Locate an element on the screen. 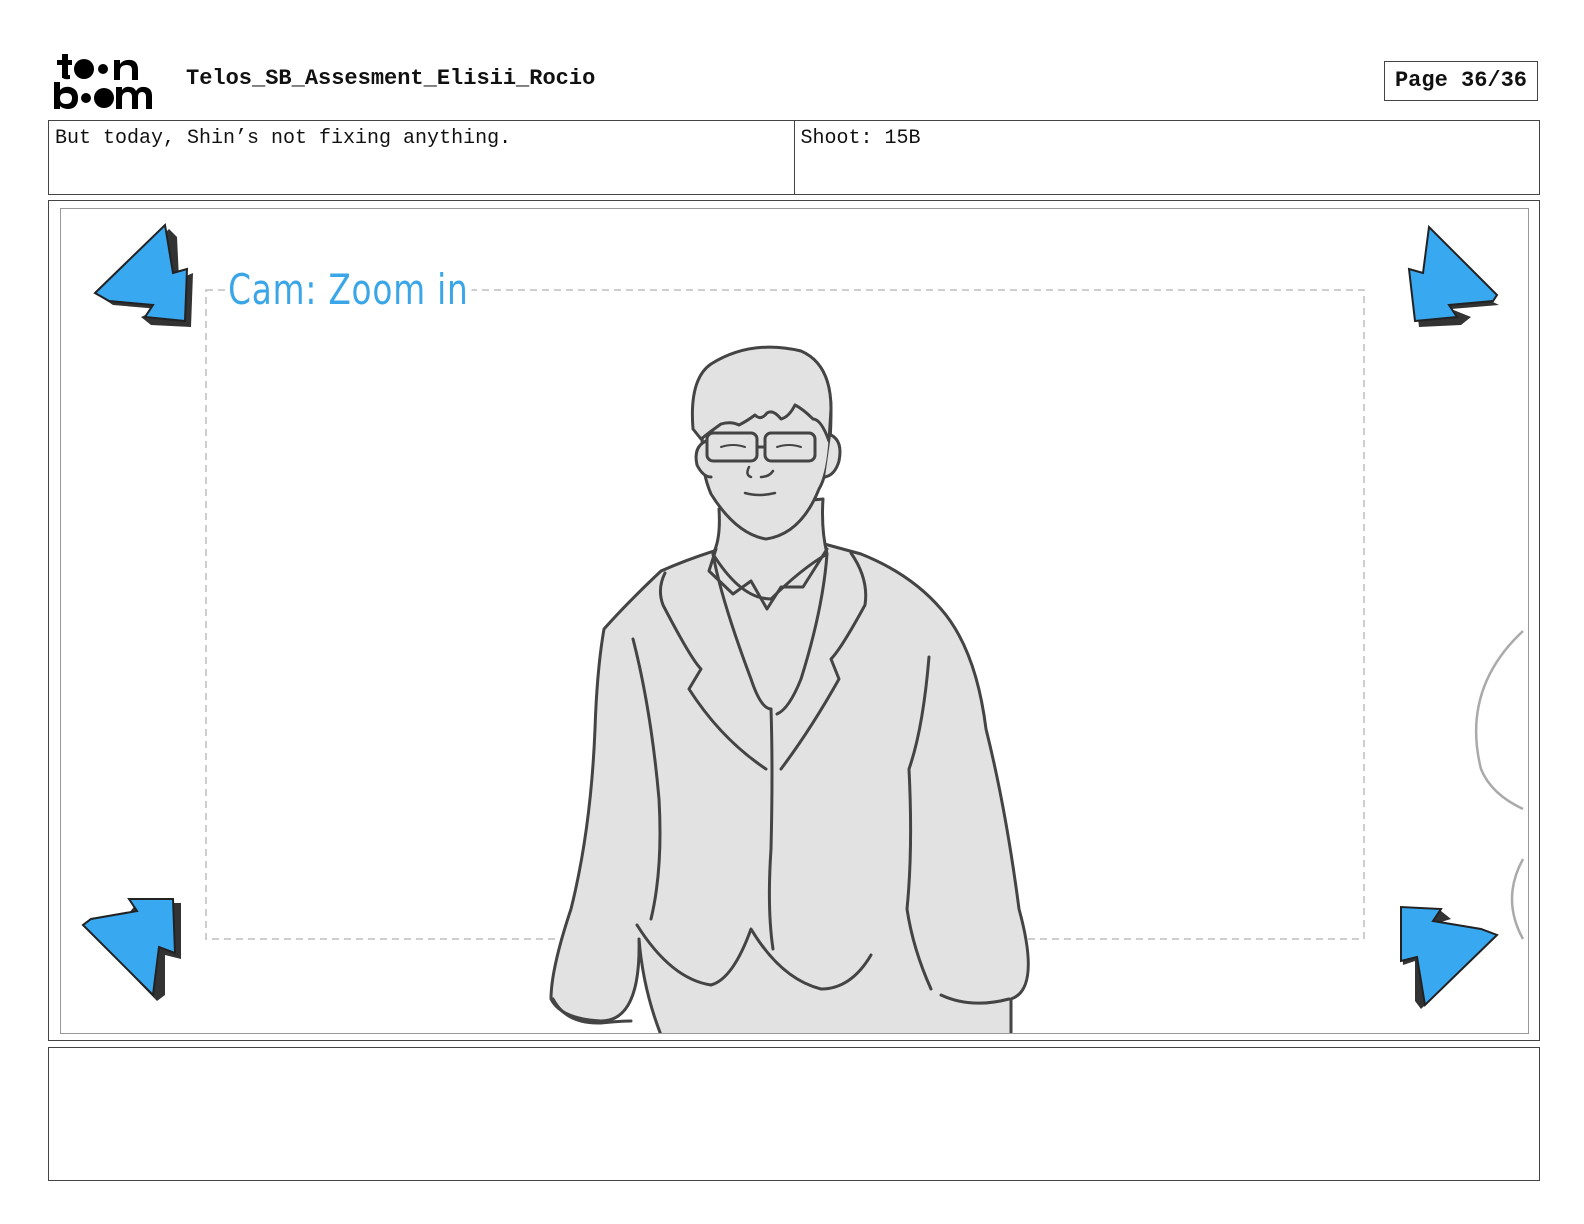  zoom-arrow-top-left is located at coordinates (143, 274).